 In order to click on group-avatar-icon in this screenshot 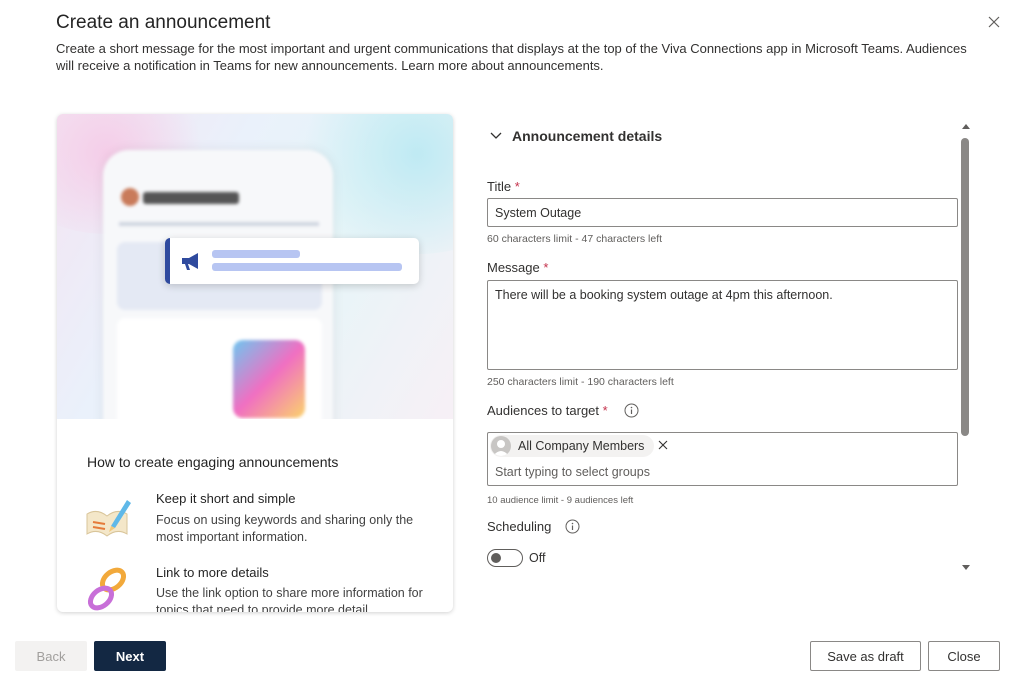, I will do `click(501, 446)`.